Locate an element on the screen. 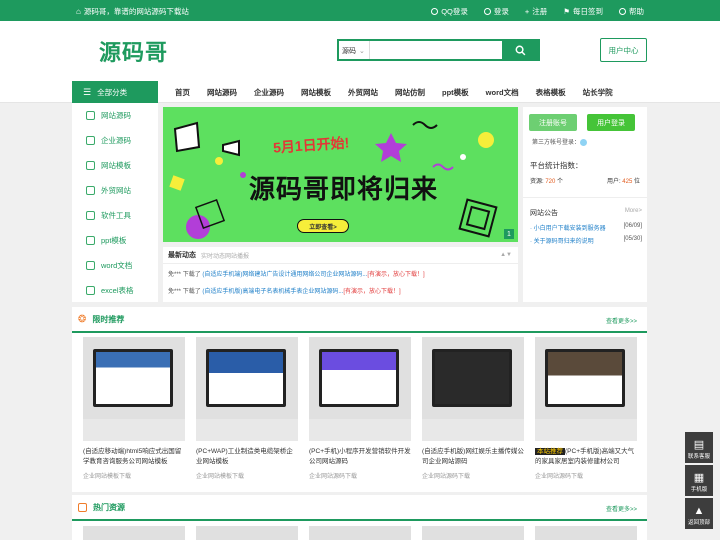 This screenshot has height=540, width=720. banner-view-button: 立即查看> is located at coordinates (323, 226).